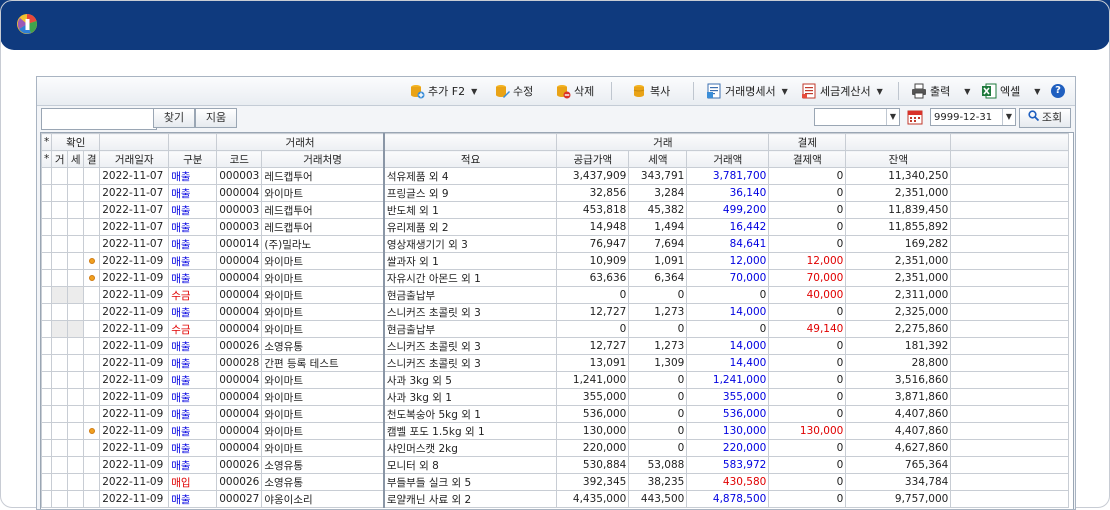  Describe the element at coordinates (174, 118) in the screenshot. I see `find-button: 찾기` at that location.